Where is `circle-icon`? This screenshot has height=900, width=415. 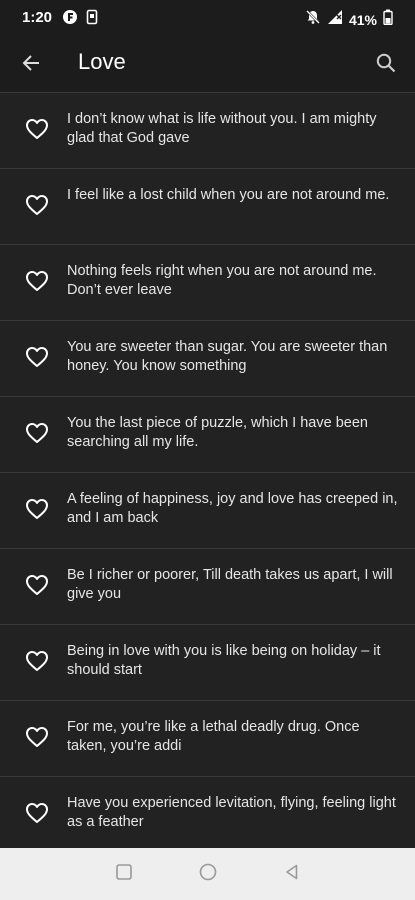 circle-icon is located at coordinates (208, 874).